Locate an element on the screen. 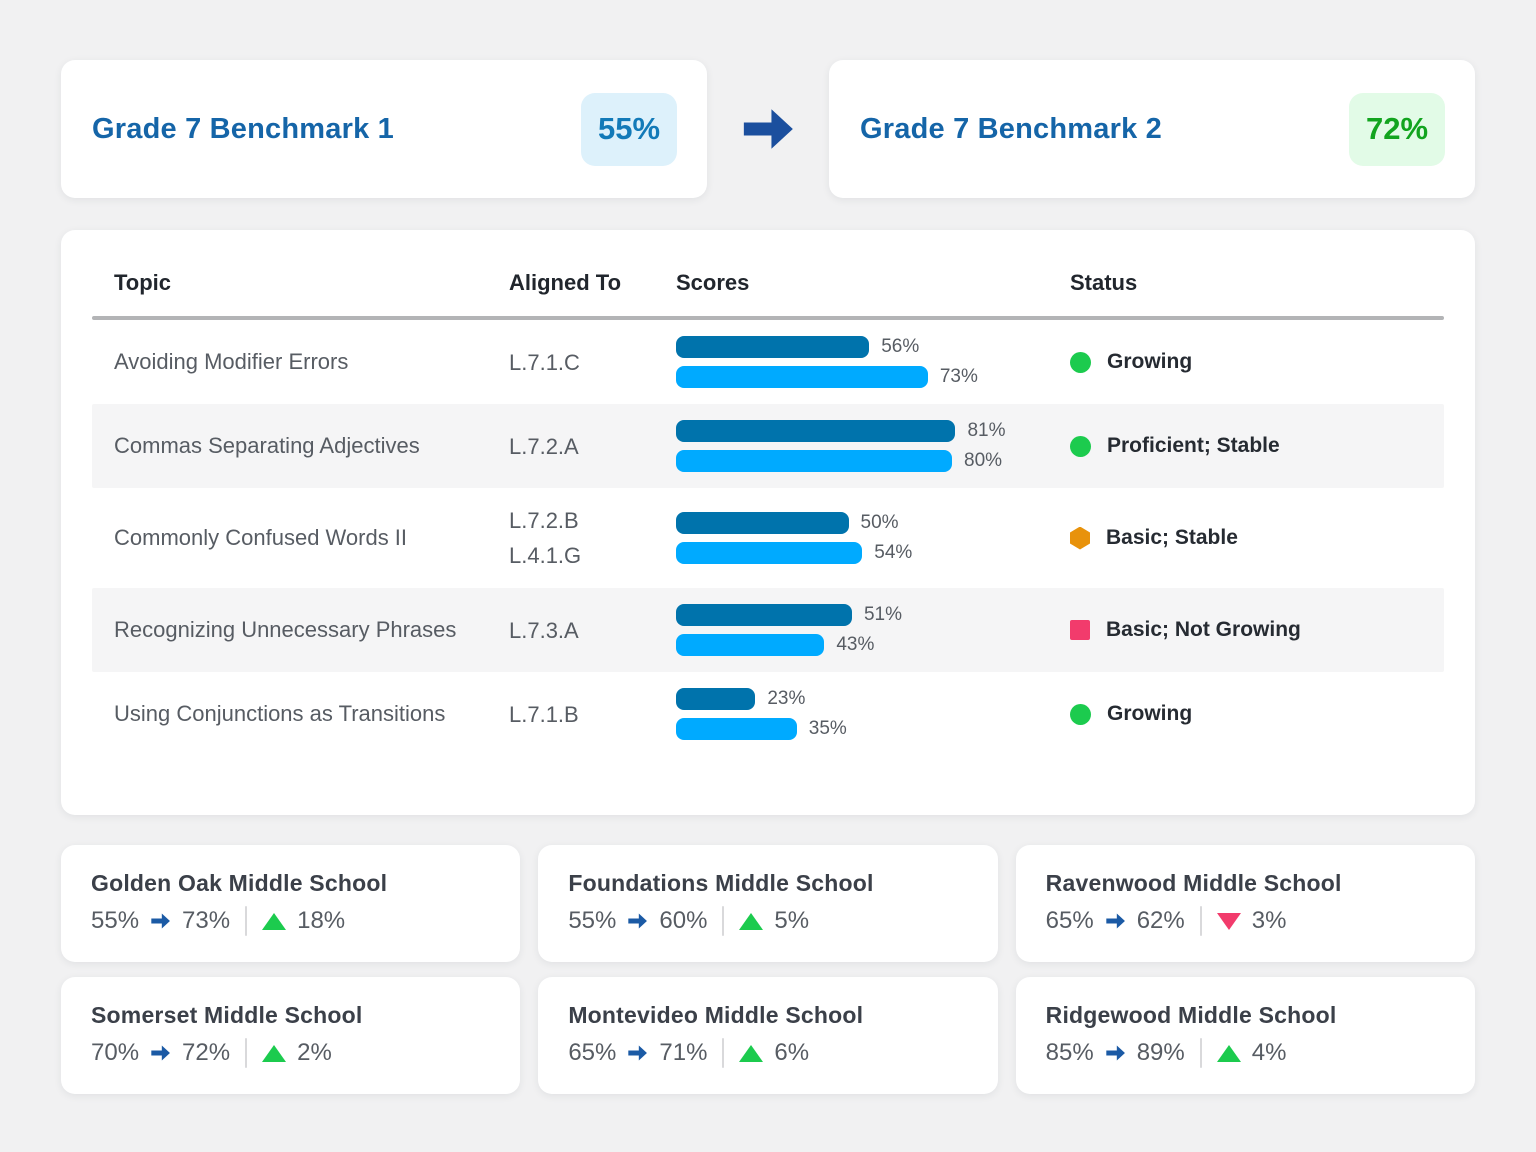  school-stats: 70% 72% 2% is located at coordinates (290, 1053).